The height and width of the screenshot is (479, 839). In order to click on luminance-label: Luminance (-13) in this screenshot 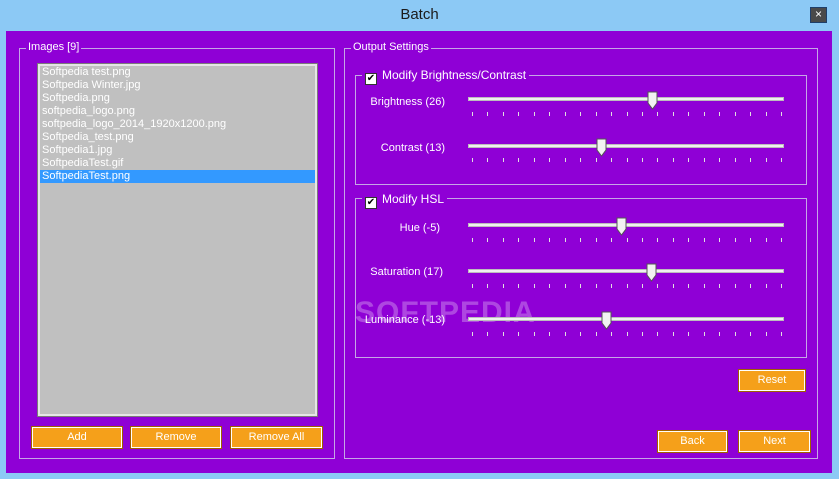, I will do `click(404, 320)`.